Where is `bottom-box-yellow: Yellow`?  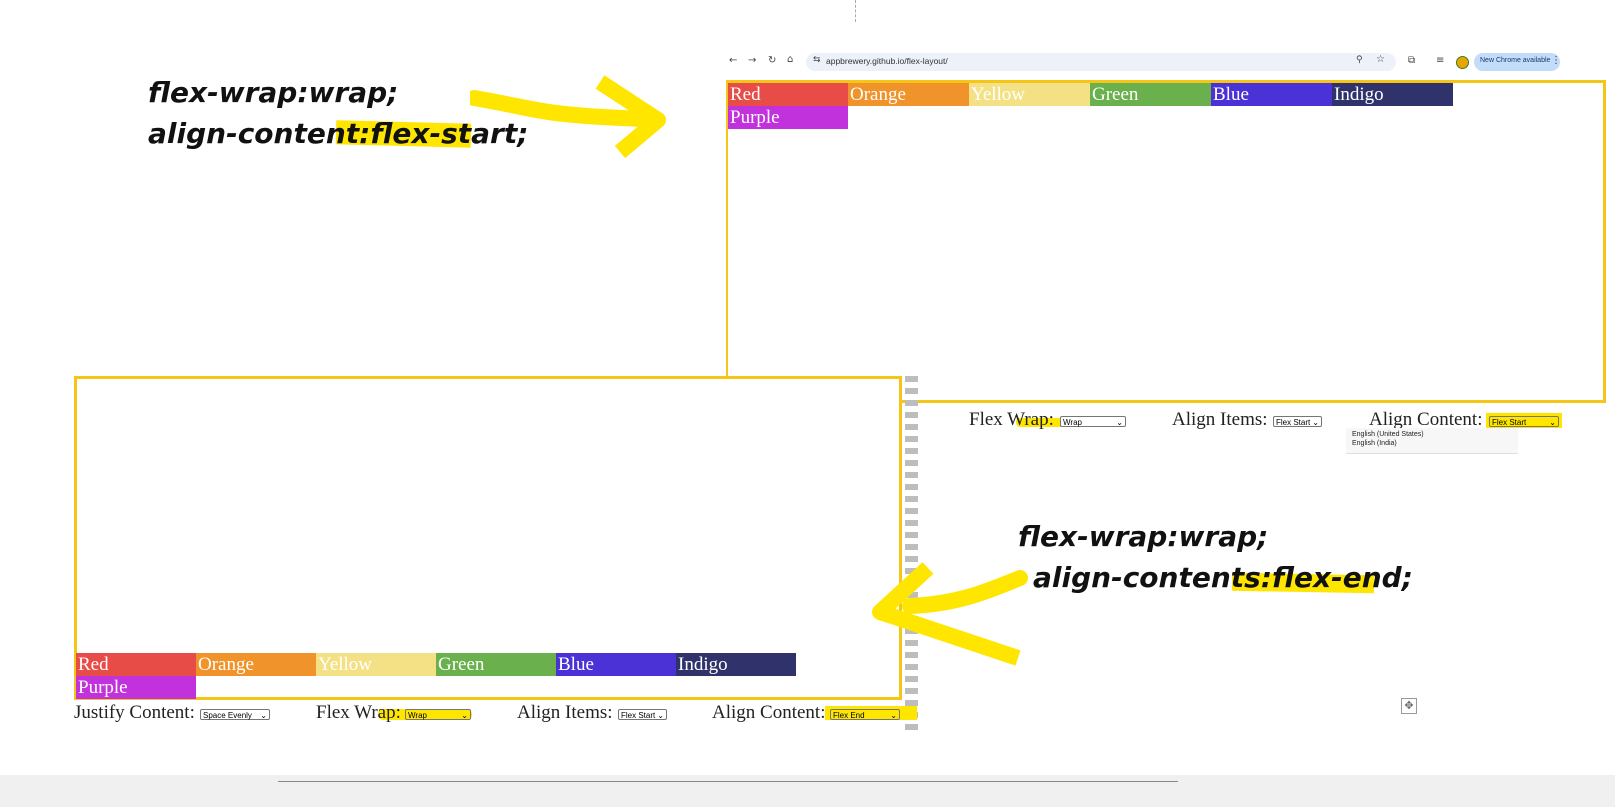 bottom-box-yellow: Yellow is located at coordinates (376, 664).